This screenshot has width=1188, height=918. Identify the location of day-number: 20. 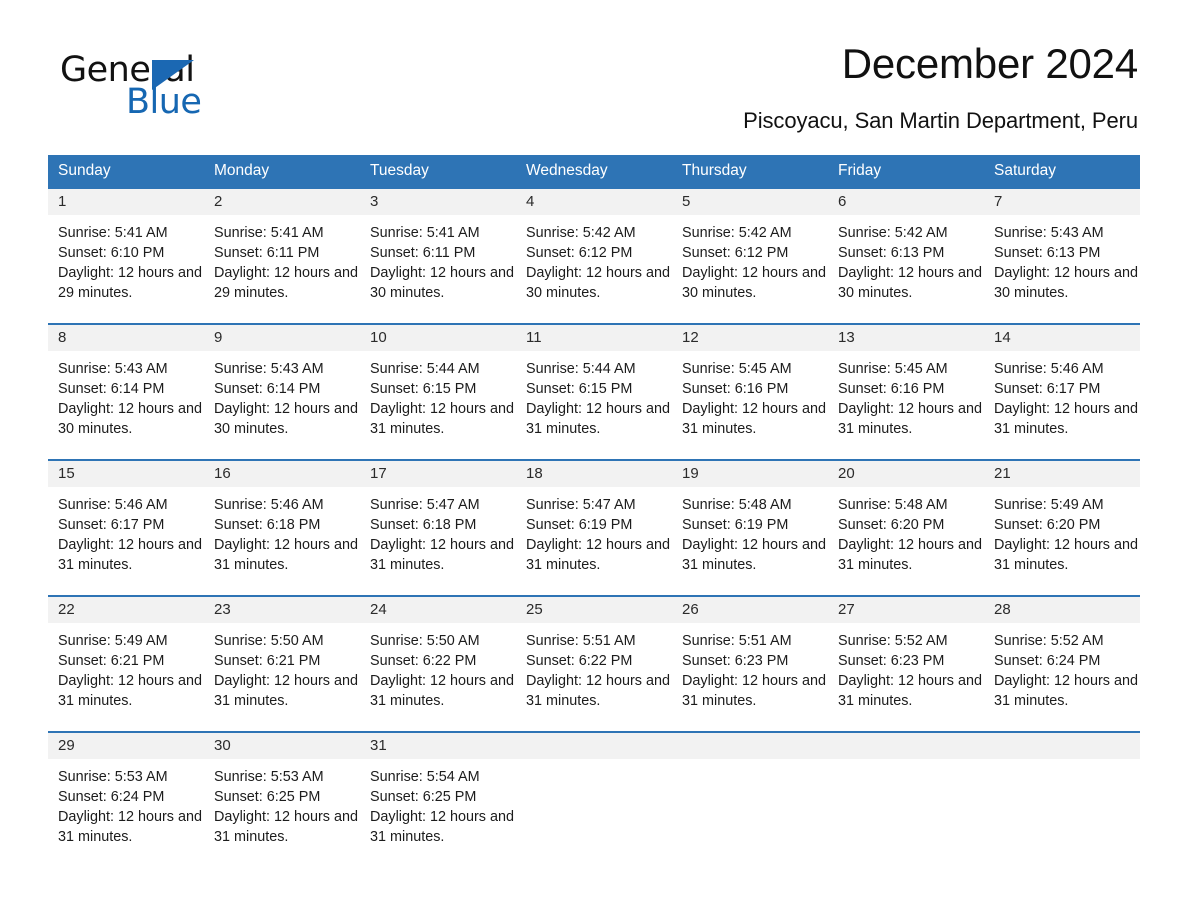
(906, 473).